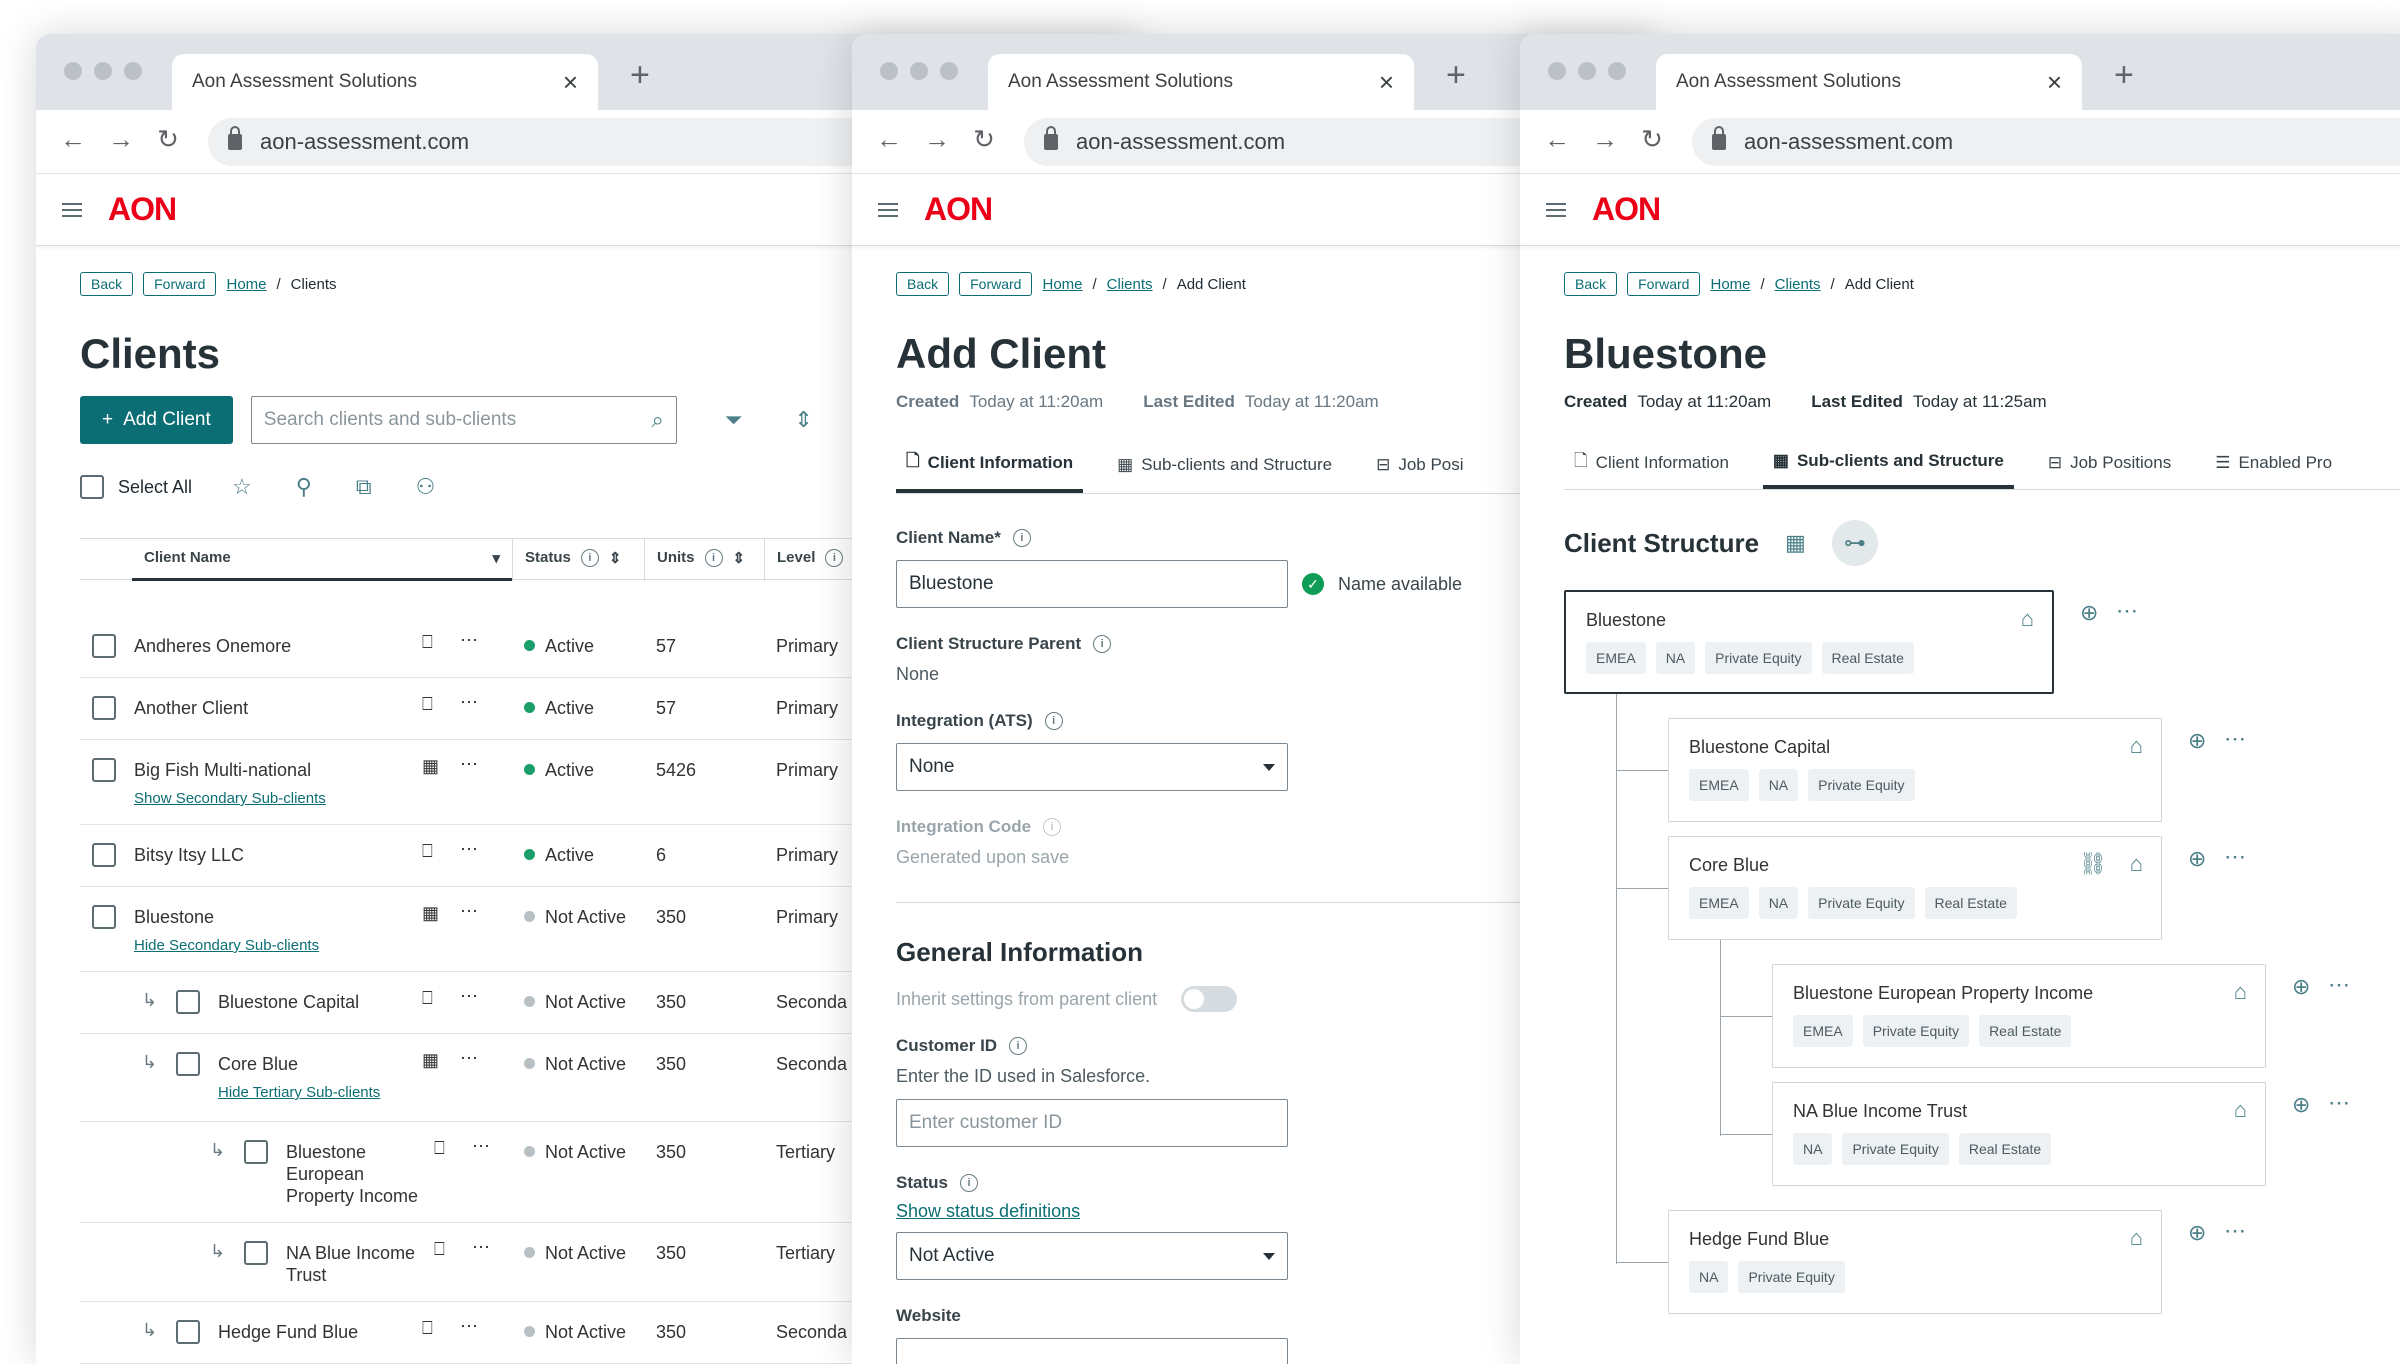 The height and width of the screenshot is (1364, 2400). I want to click on assign-user-icon: ⚇, so click(426, 487).